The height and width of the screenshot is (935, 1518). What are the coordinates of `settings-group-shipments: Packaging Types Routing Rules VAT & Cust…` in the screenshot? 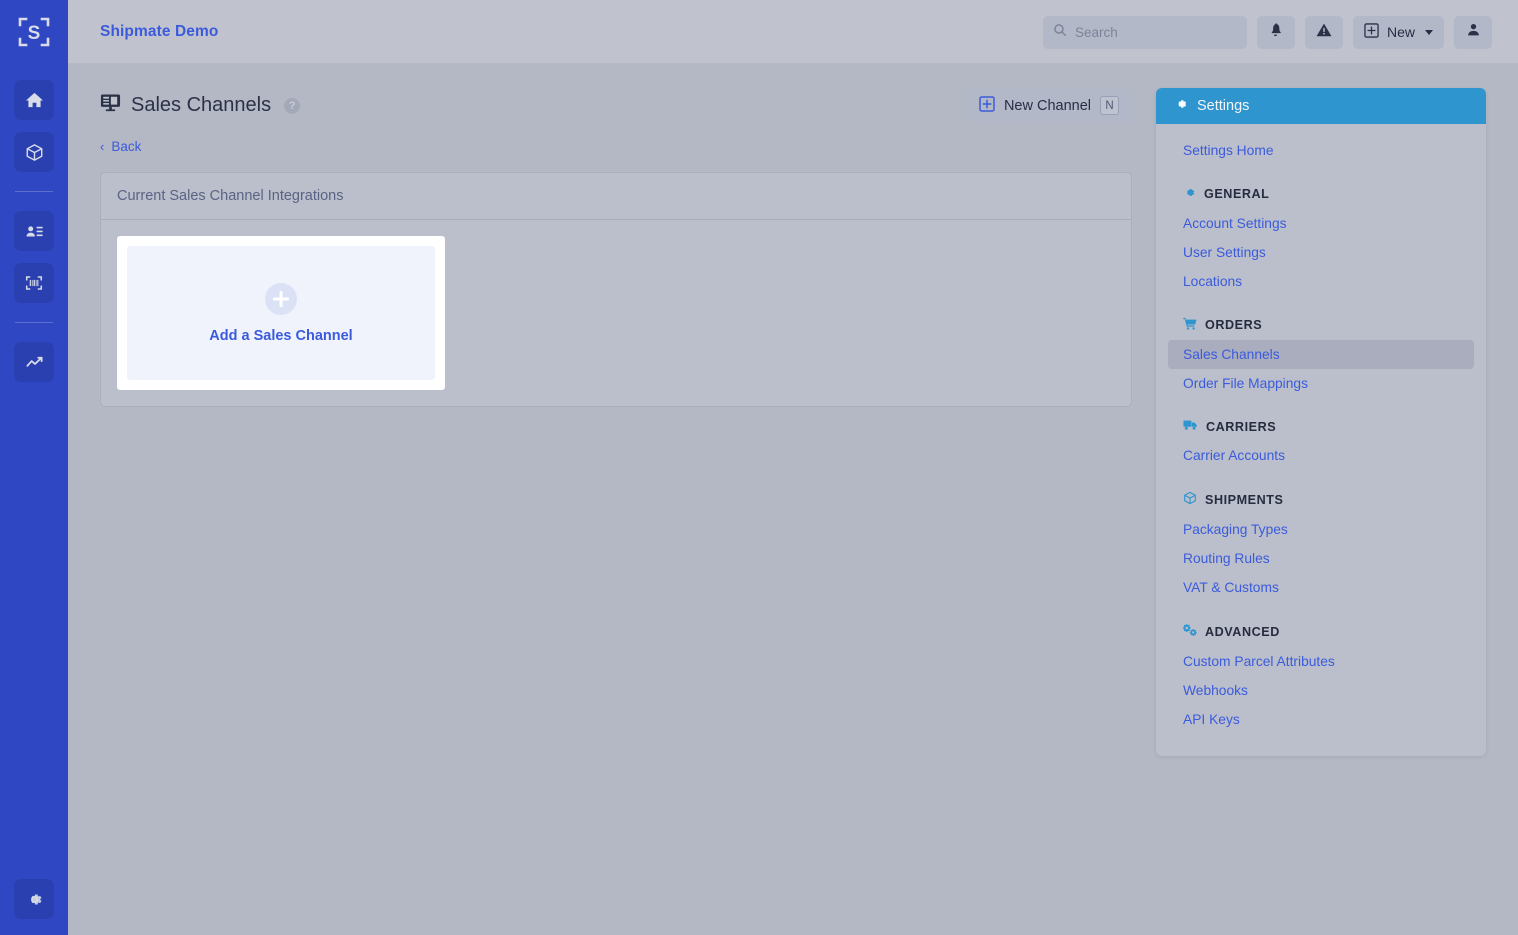 It's located at (1321, 558).